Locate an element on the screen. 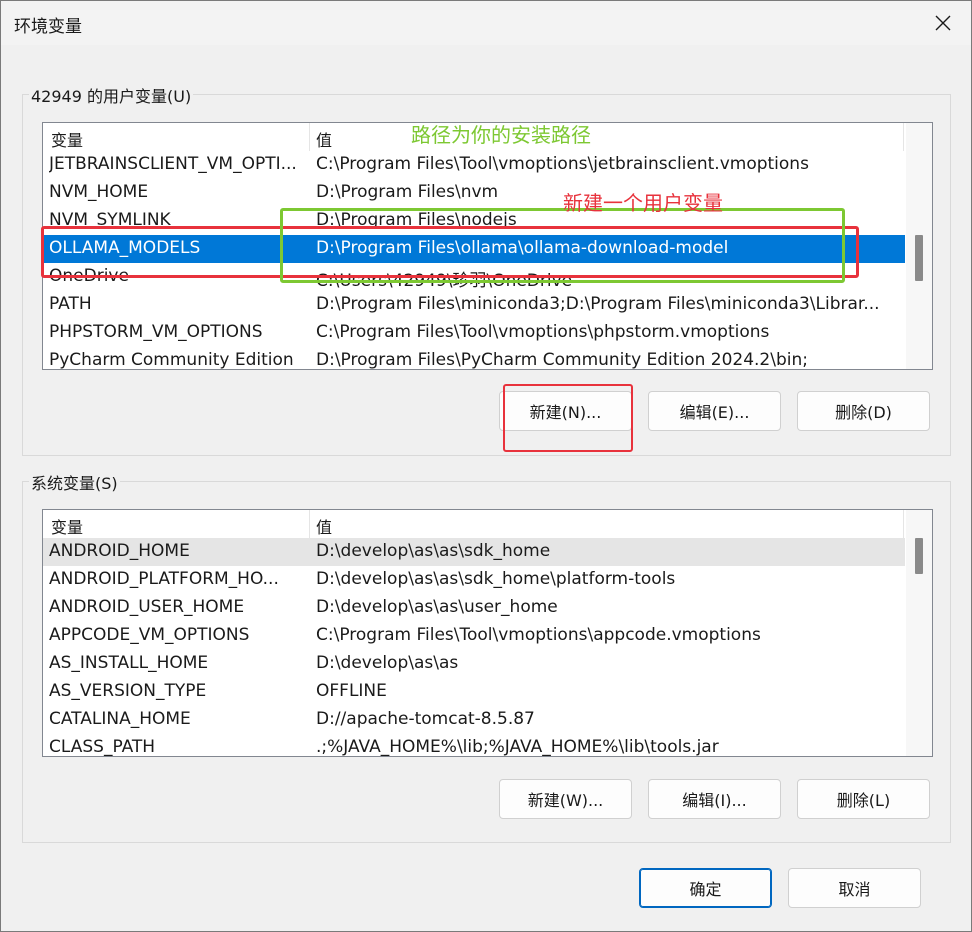  table-row: CATALINA_HOME D://apache-tomcat-8.5.87 is located at coordinates (474, 720).